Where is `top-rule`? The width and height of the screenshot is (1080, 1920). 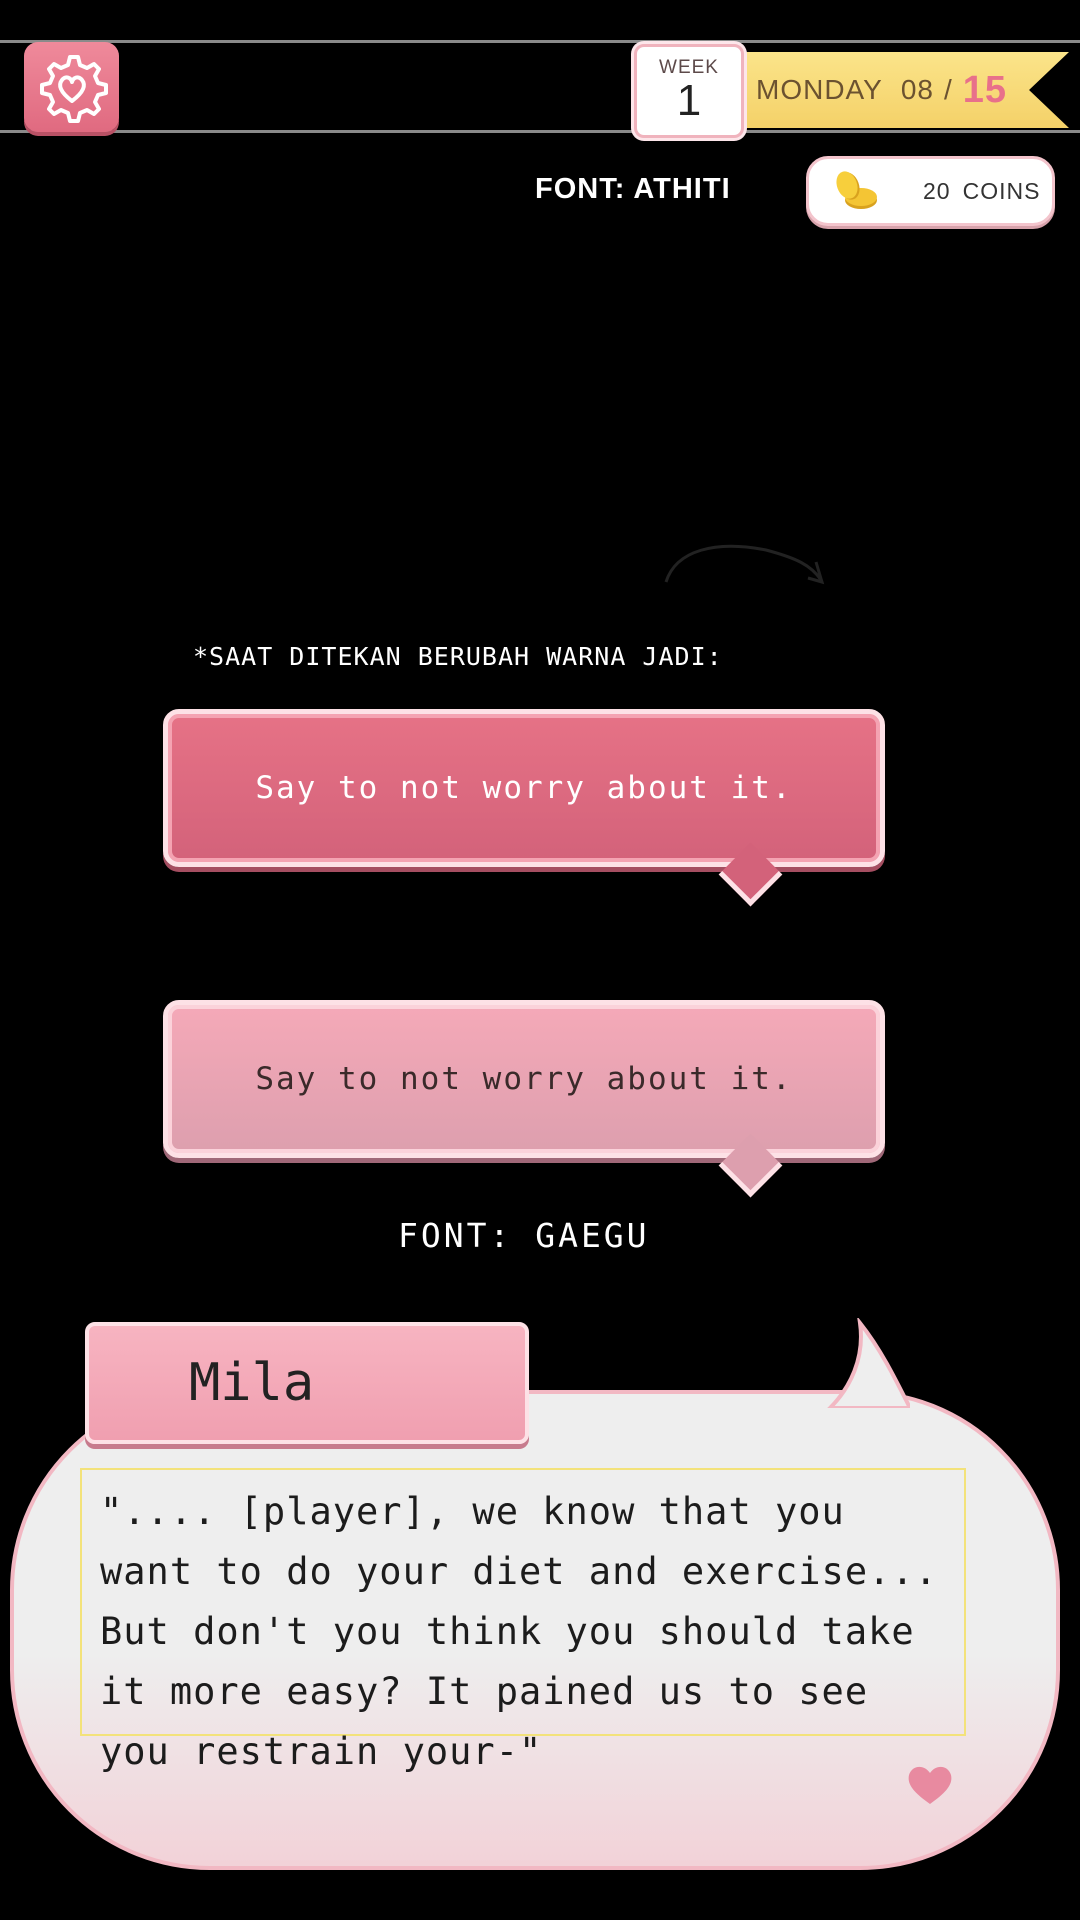 top-rule is located at coordinates (540, 41).